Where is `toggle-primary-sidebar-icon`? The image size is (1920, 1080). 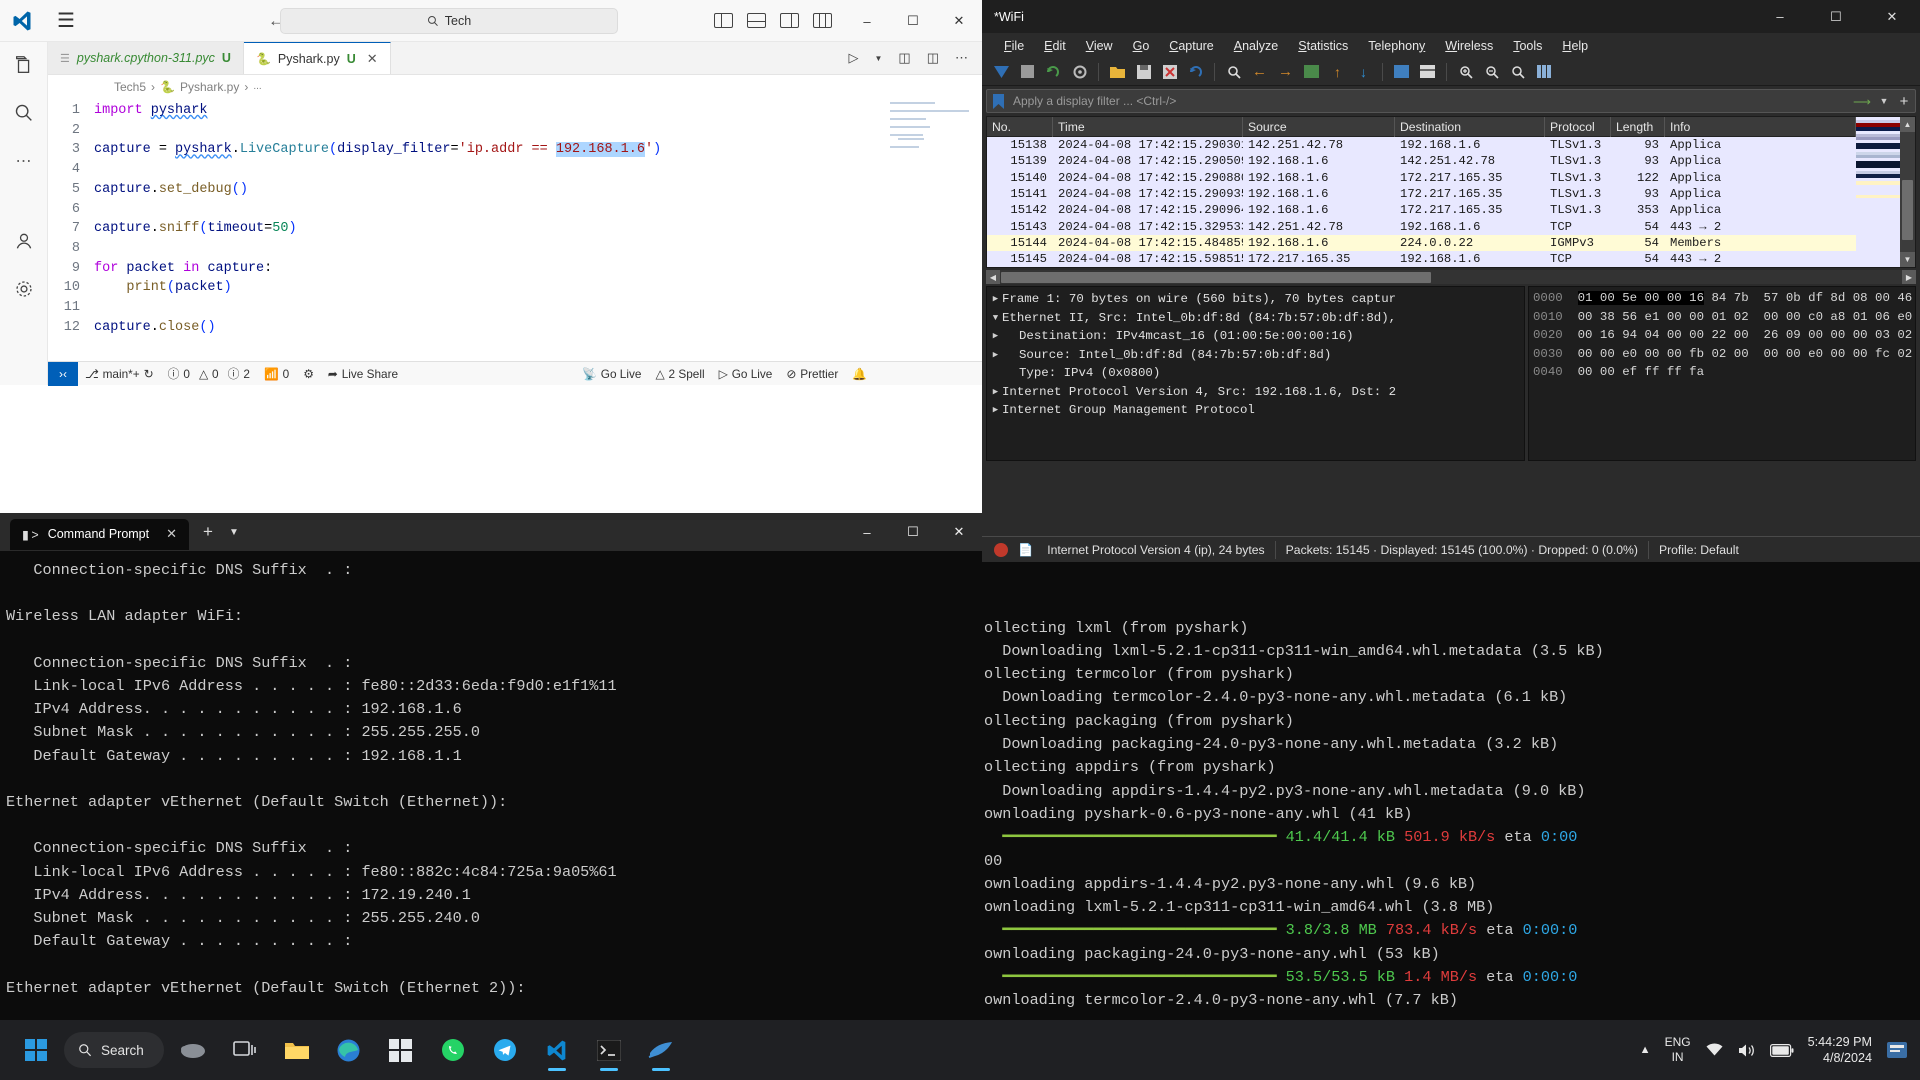
toggle-primary-sidebar-icon is located at coordinates (723, 20).